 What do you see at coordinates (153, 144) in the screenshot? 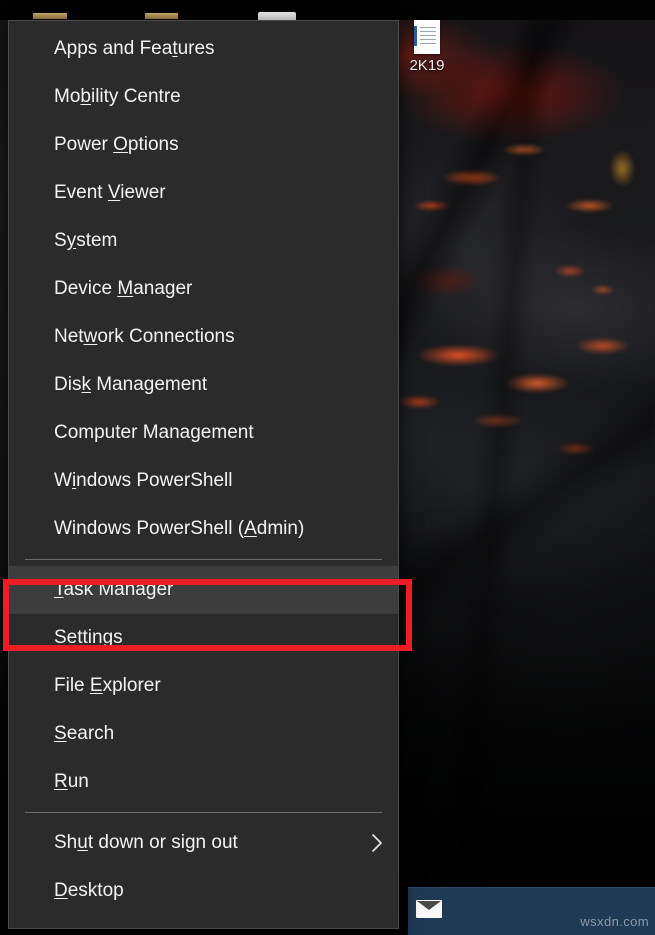
I see `menu-item-label-post: ptions` at bounding box center [153, 144].